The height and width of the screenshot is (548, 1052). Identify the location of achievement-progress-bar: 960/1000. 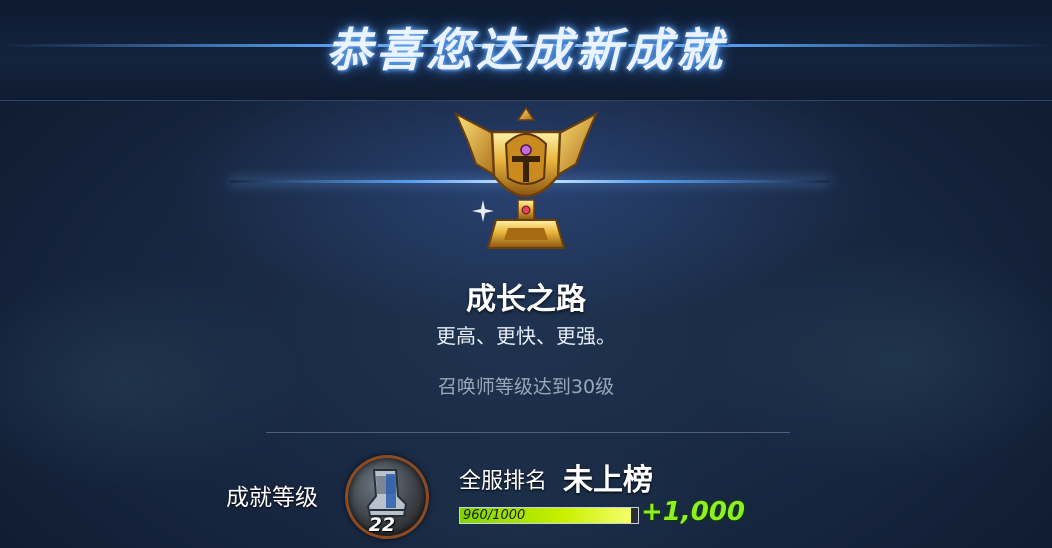
(549, 515).